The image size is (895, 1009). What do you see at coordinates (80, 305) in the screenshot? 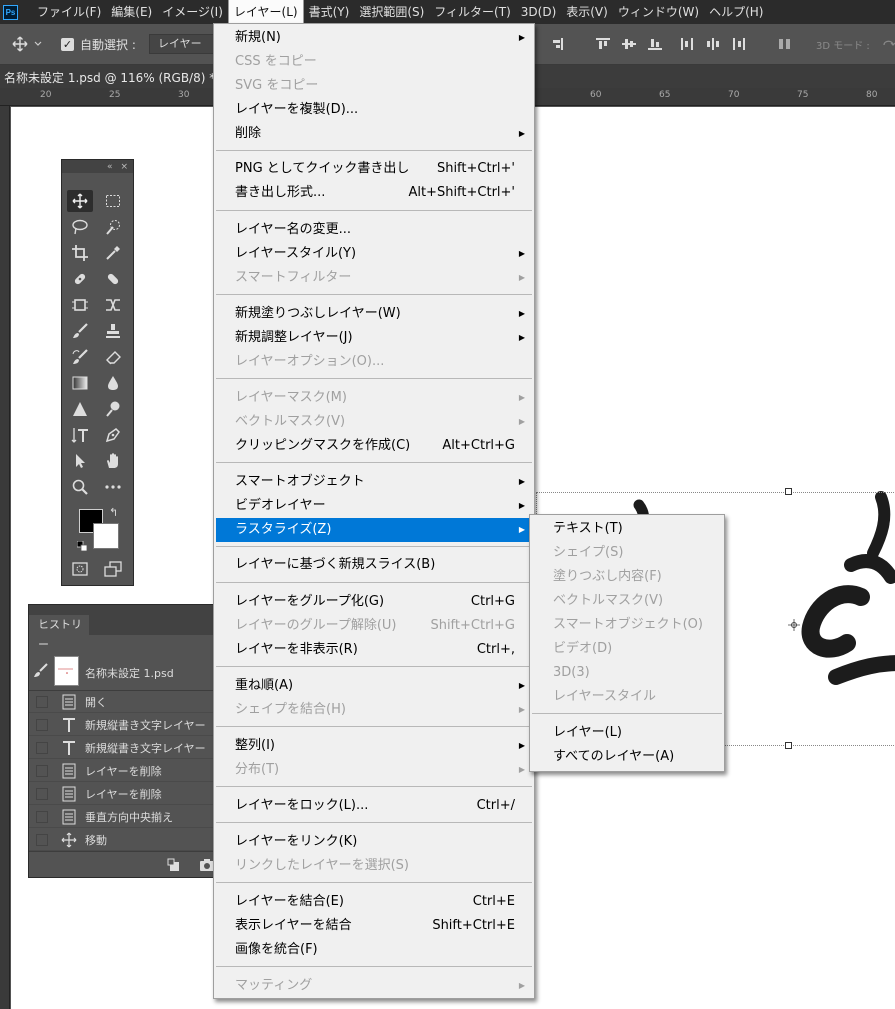
I see `frame-tool-icon` at bounding box center [80, 305].